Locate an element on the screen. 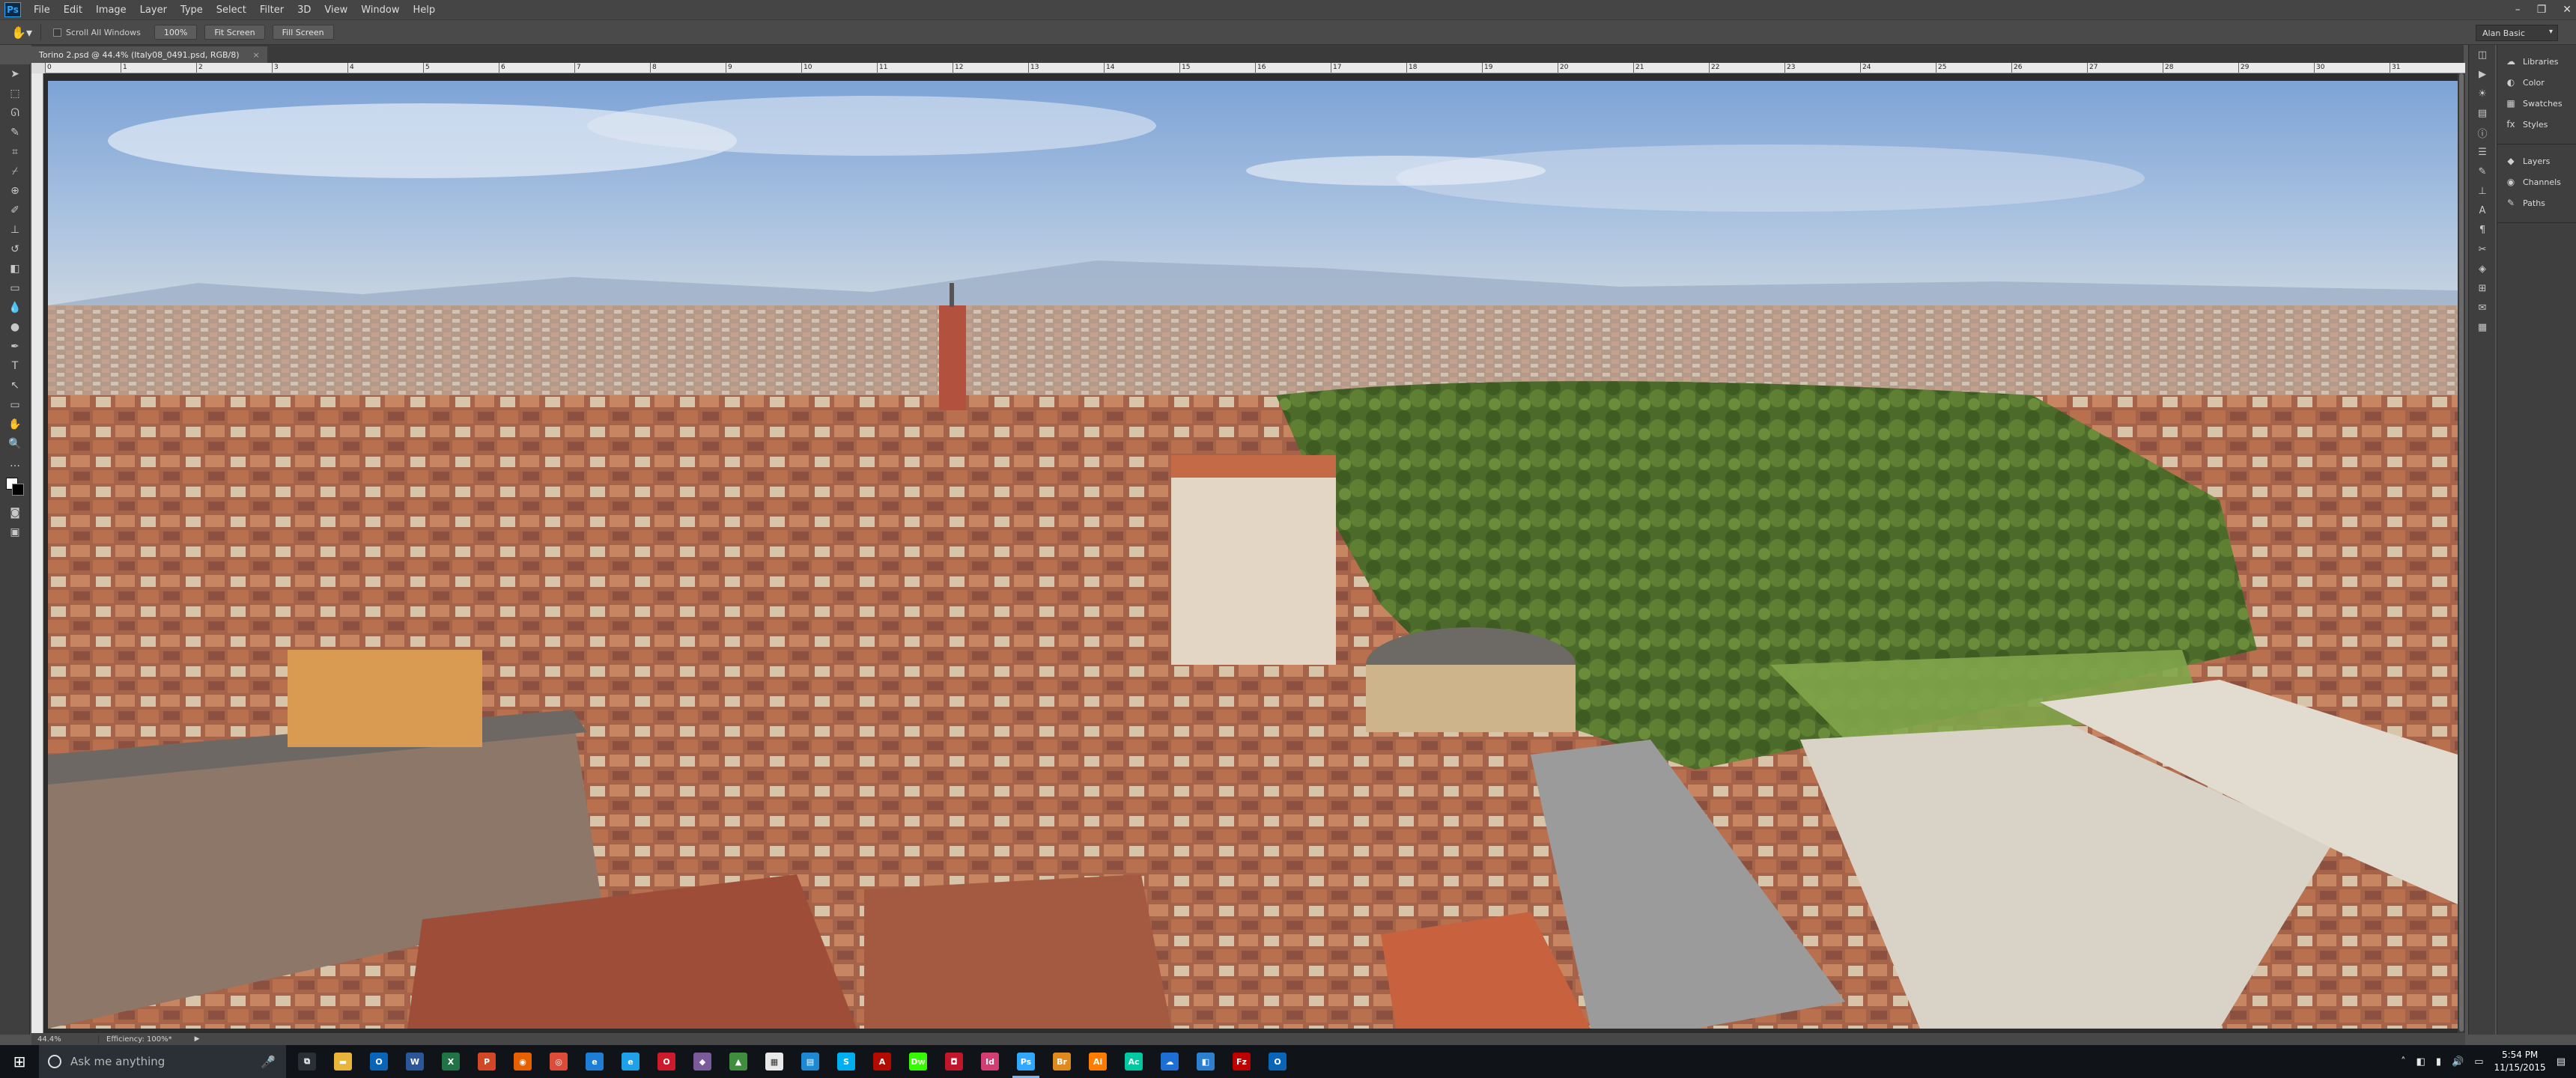 The height and width of the screenshot is (1078, 2576). menu-edit: Edit is located at coordinates (73, 10).